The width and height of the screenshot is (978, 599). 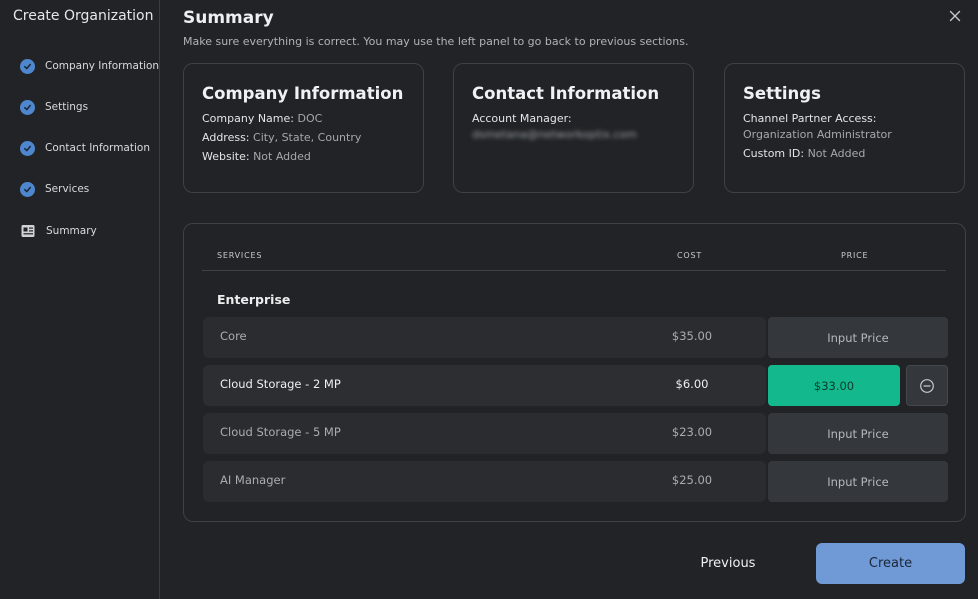 What do you see at coordinates (307, 137) in the screenshot?
I see `address-value: City, State, Country` at bounding box center [307, 137].